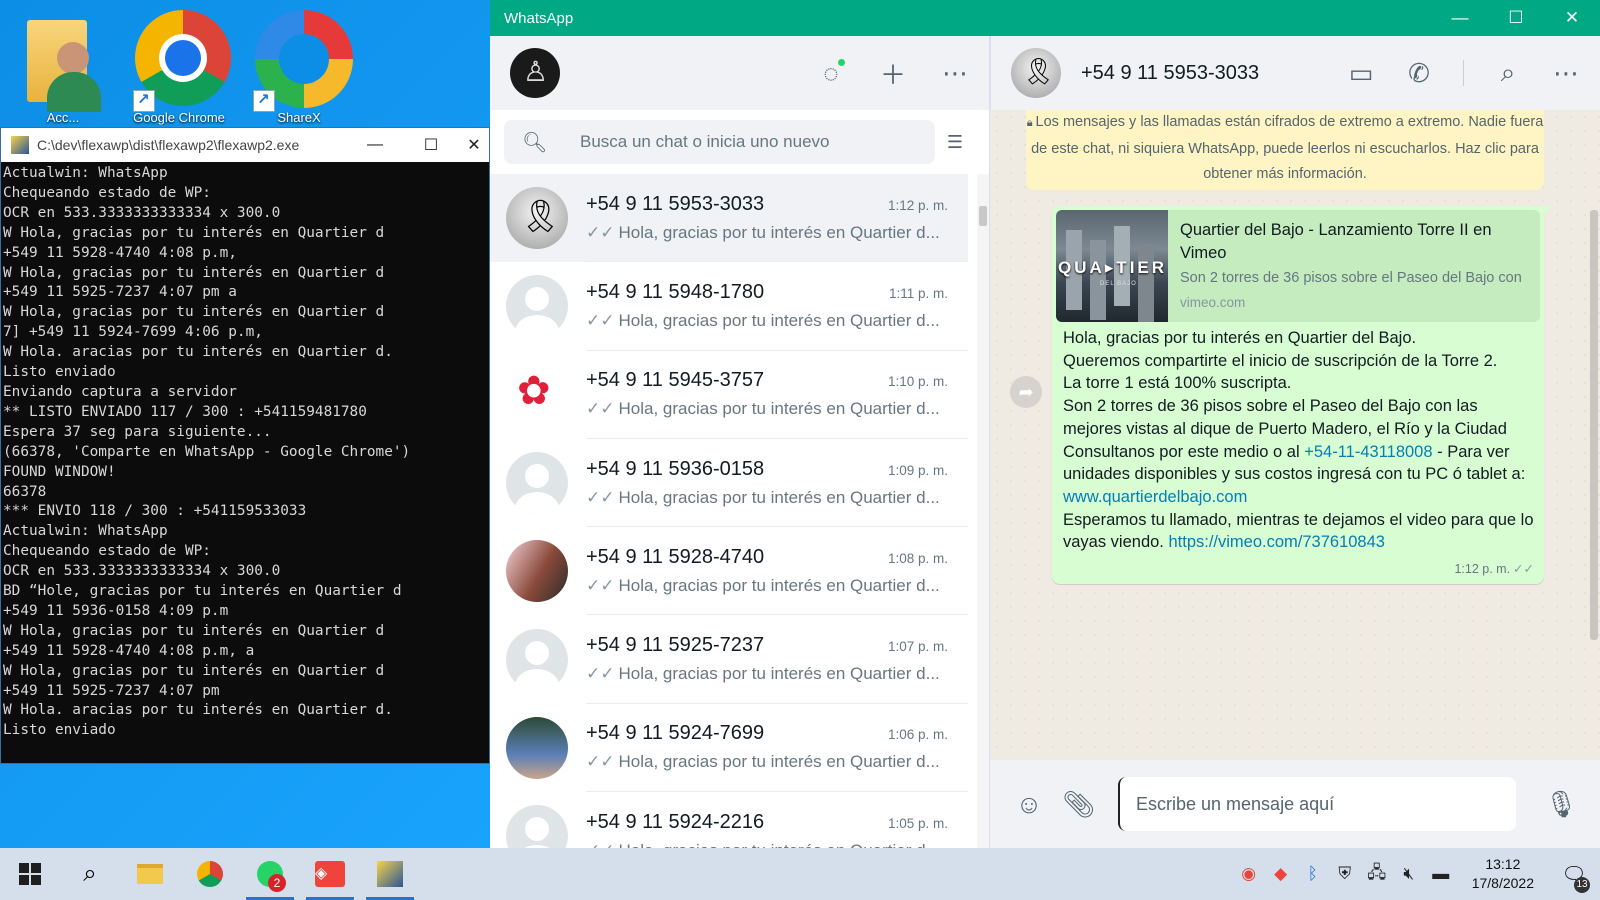  What do you see at coordinates (30, 874) in the screenshot?
I see `start-button` at bounding box center [30, 874].